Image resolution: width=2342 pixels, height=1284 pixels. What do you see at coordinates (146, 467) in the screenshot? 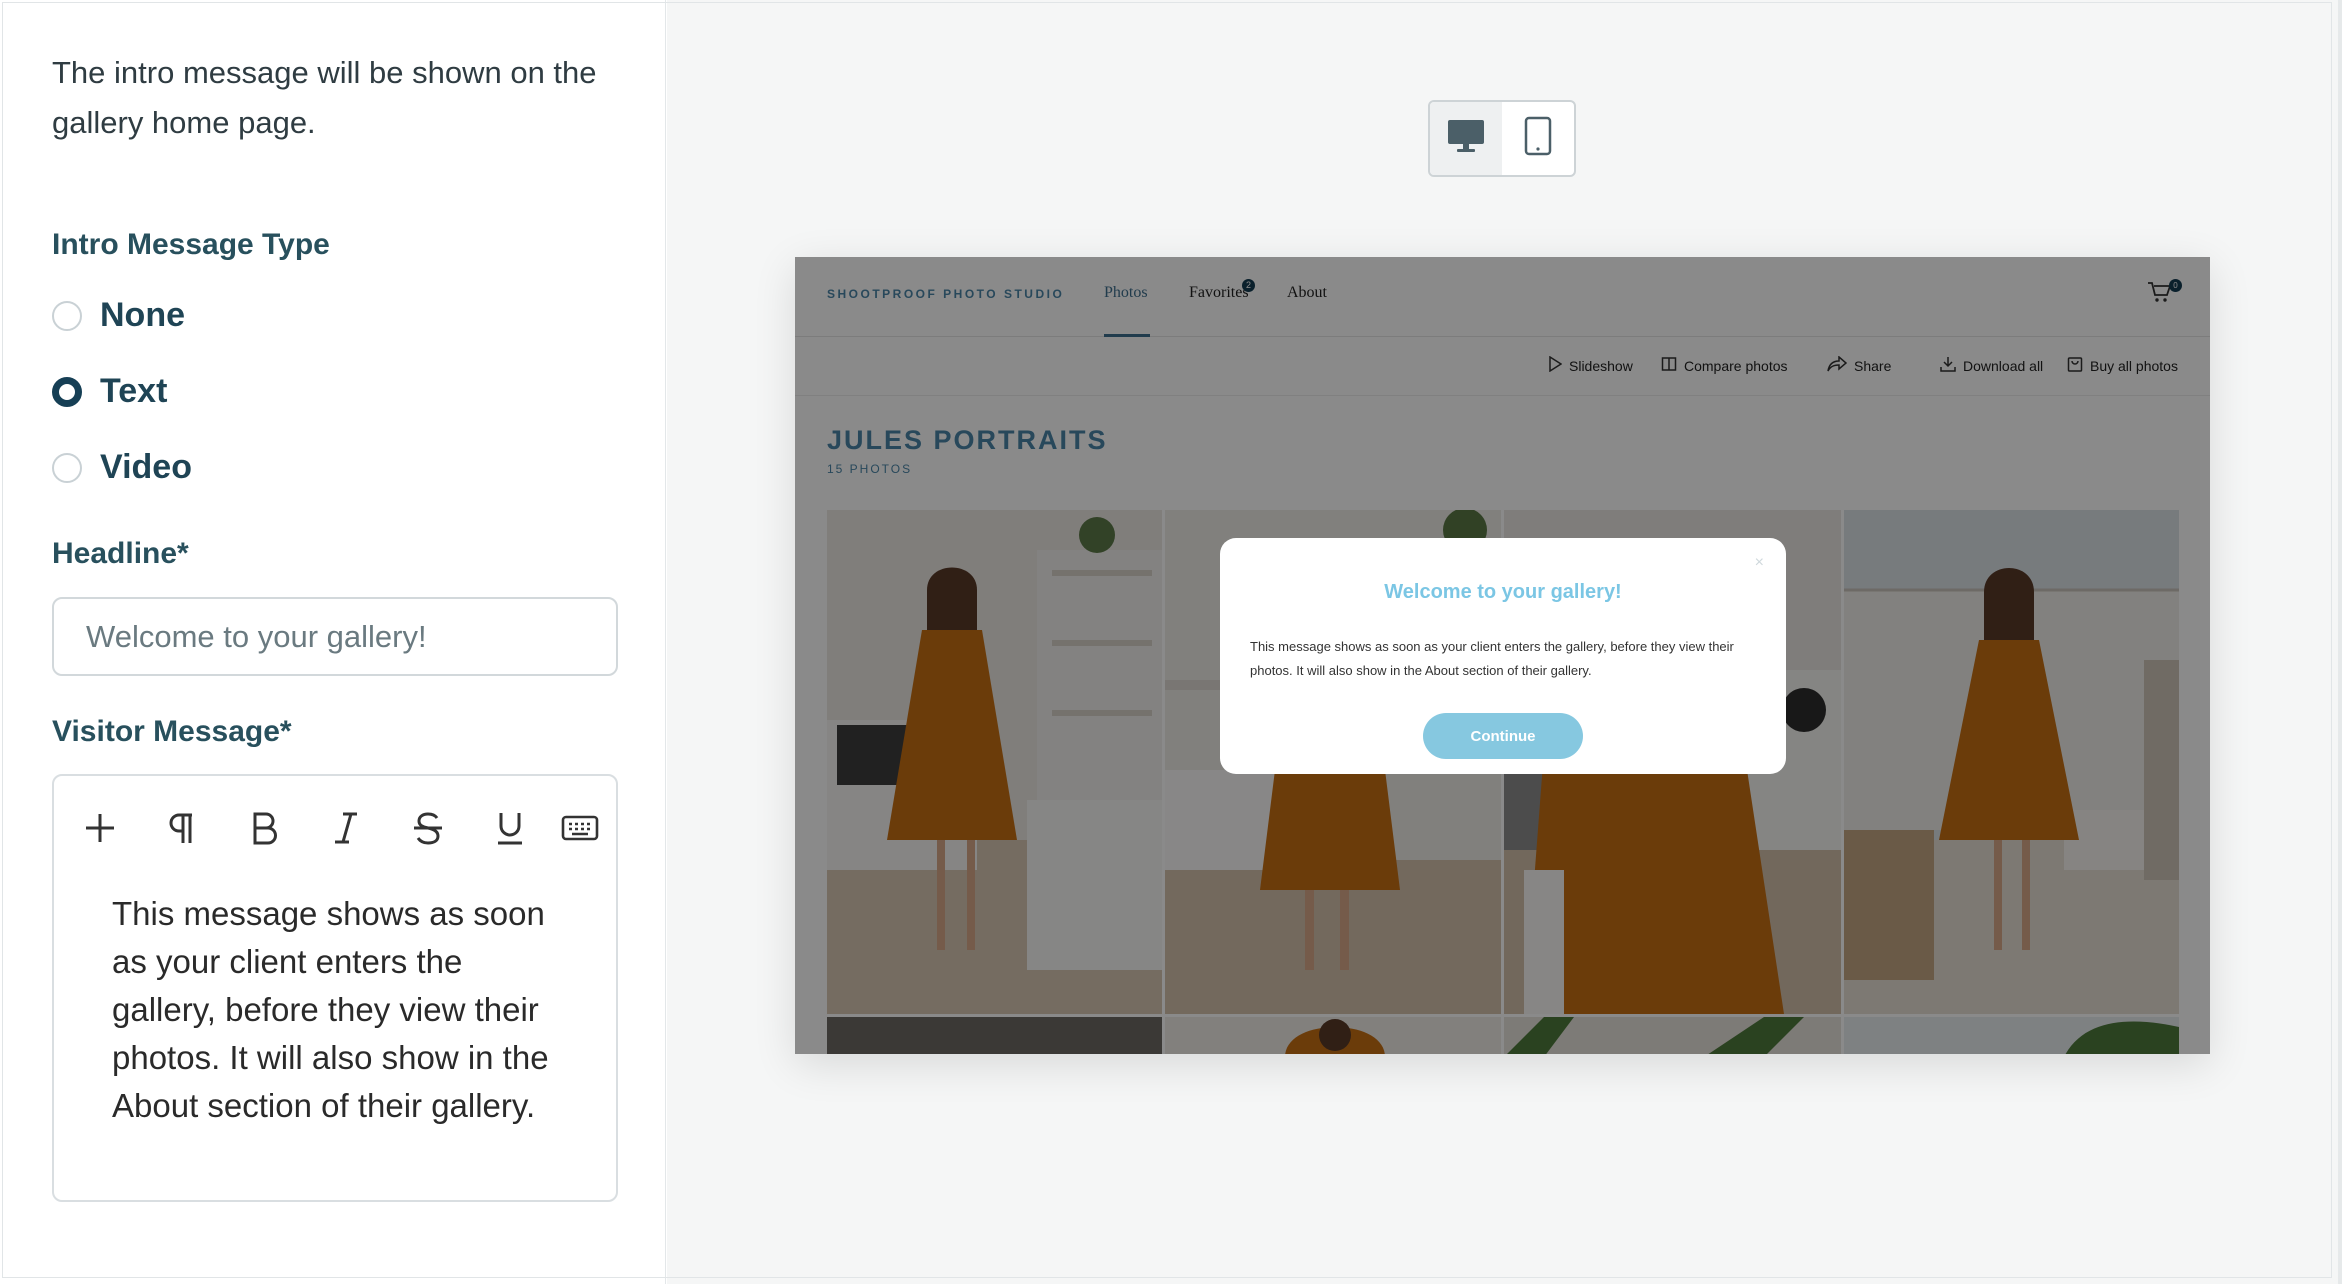
I see `radio-video-label: Video` at bounding box center [146, 467].